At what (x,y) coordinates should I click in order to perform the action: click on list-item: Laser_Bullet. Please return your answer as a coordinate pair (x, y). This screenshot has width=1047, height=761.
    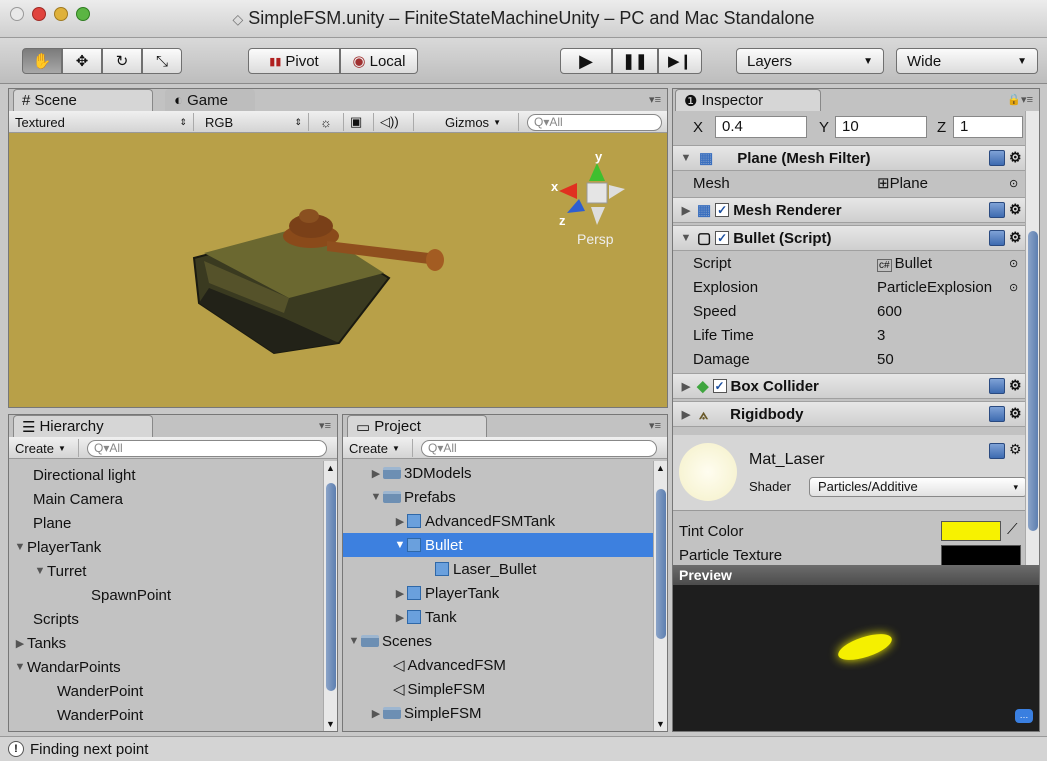
    Looking at the image, I should click on (498, 569).